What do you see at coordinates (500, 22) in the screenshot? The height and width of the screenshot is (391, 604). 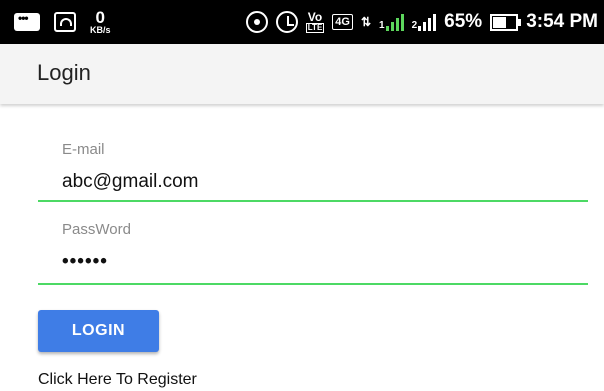 I see `battery-fill` at bounding box center [500, 22].